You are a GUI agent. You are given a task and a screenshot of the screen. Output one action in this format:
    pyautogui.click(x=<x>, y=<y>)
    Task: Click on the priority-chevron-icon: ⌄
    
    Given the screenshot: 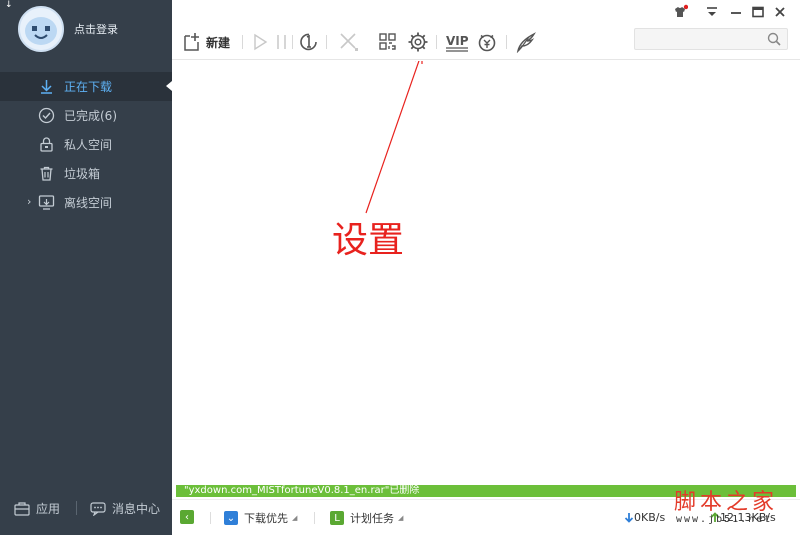 What is the action you would take?
    pyautogui.click(x=231, y=518)
    